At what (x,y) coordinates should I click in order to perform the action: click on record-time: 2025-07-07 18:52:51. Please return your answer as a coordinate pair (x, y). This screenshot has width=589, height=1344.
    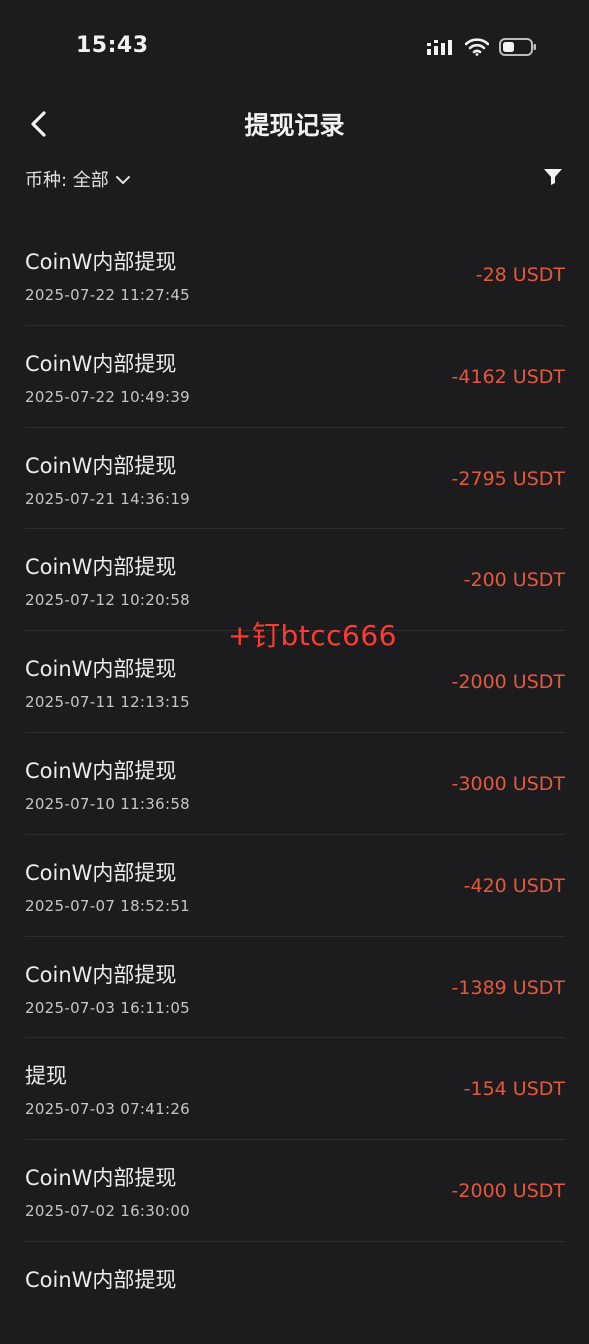
    Looking at the image, I should click on (108, 905).